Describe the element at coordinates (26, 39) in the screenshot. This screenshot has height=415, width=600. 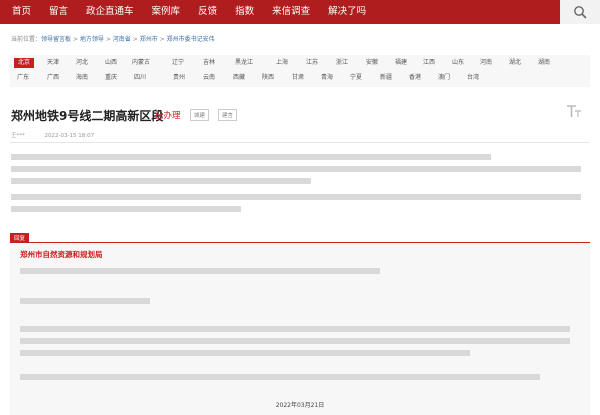
I see `breadcrumb-label: 当前位置：` at that location.